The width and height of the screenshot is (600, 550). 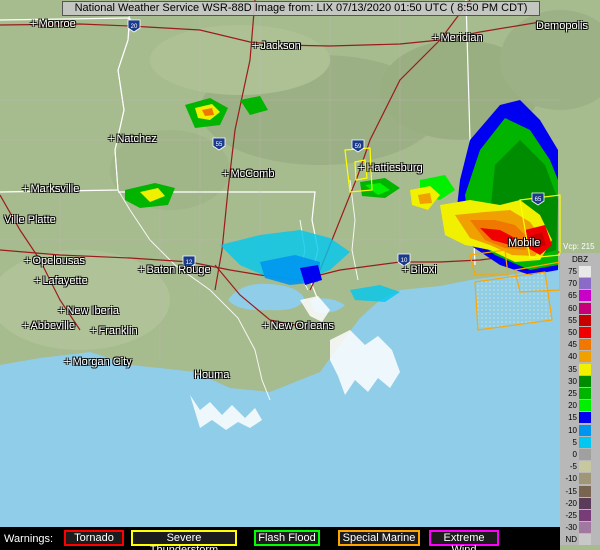 I want to click on city-label-biloxi: + Biloxi, so click(x=419, y=270).